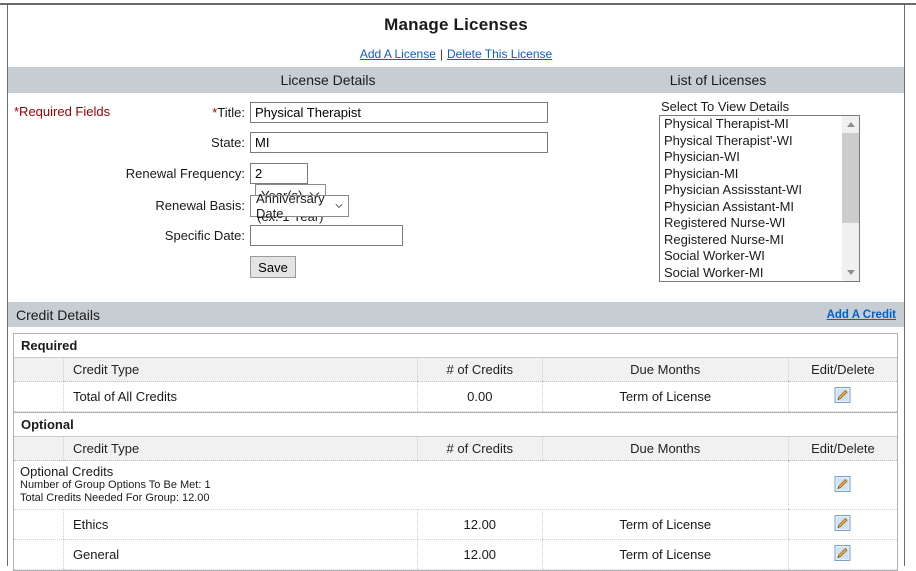  Describe the element at coordinates (279, 173) in the screenshot. I see `renewal-frequency-input` at that location.